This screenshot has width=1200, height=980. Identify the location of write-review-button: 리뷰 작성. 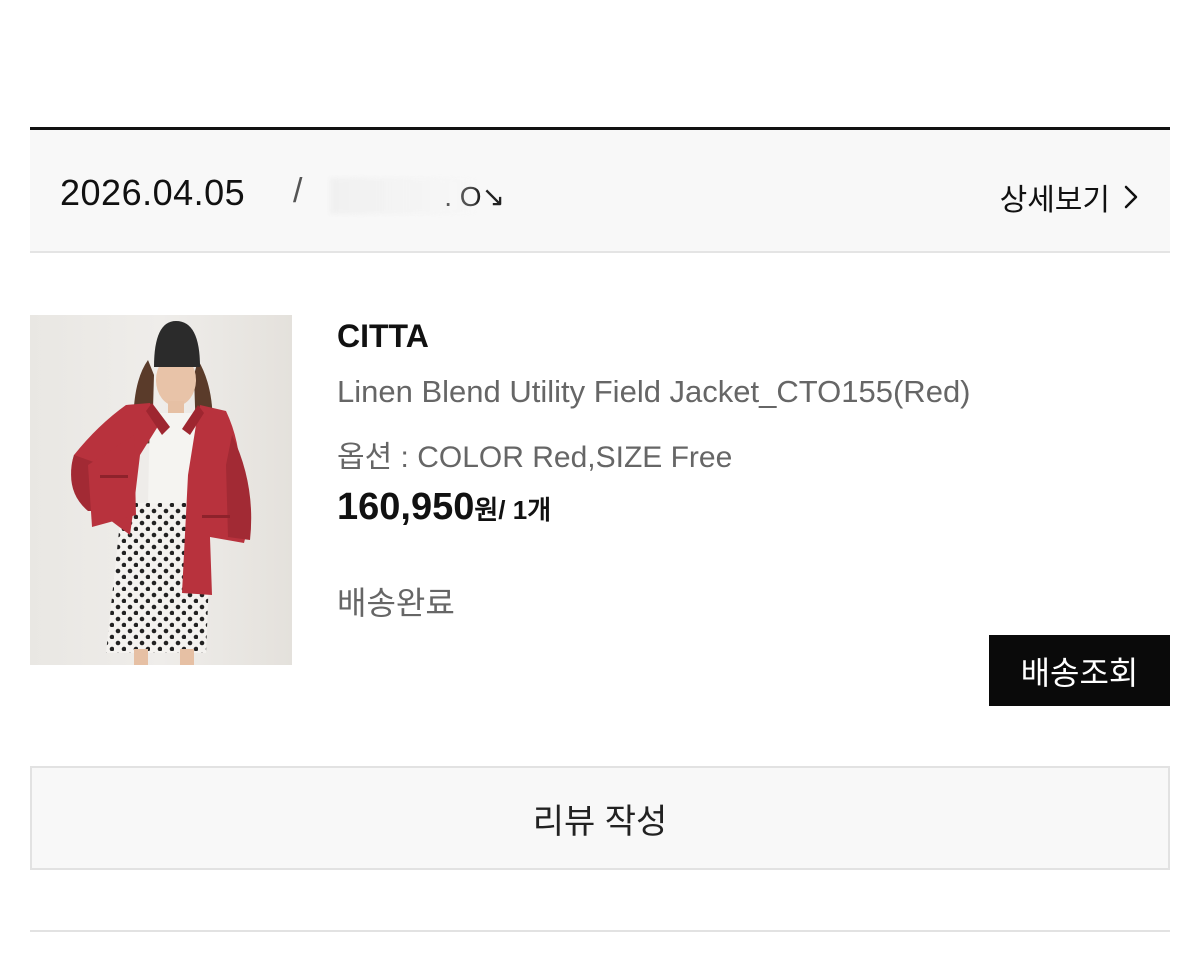
(600, 818).